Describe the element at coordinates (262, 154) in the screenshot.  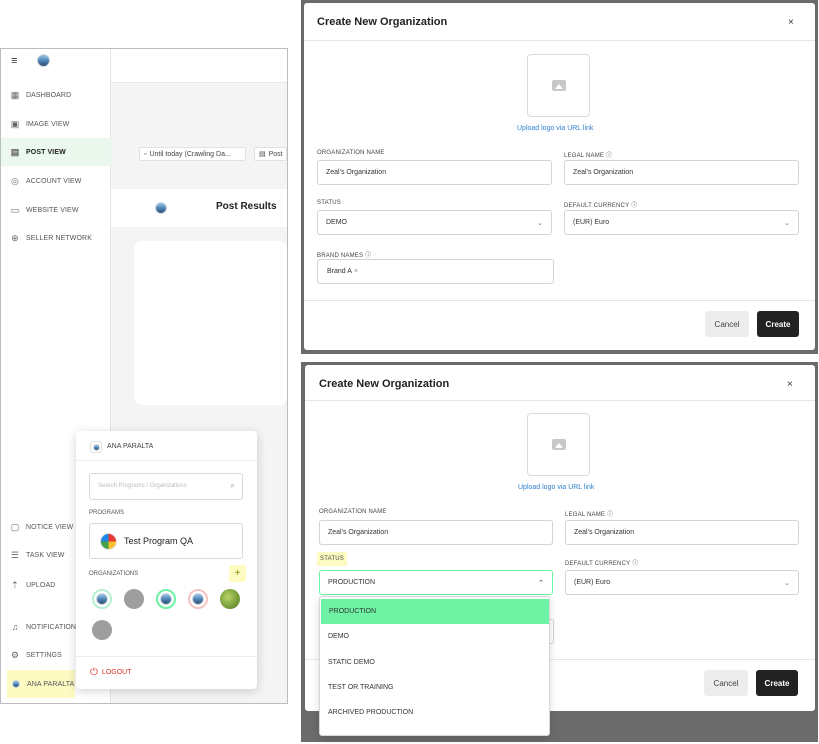
I see `post-icon: ▤` at that location.